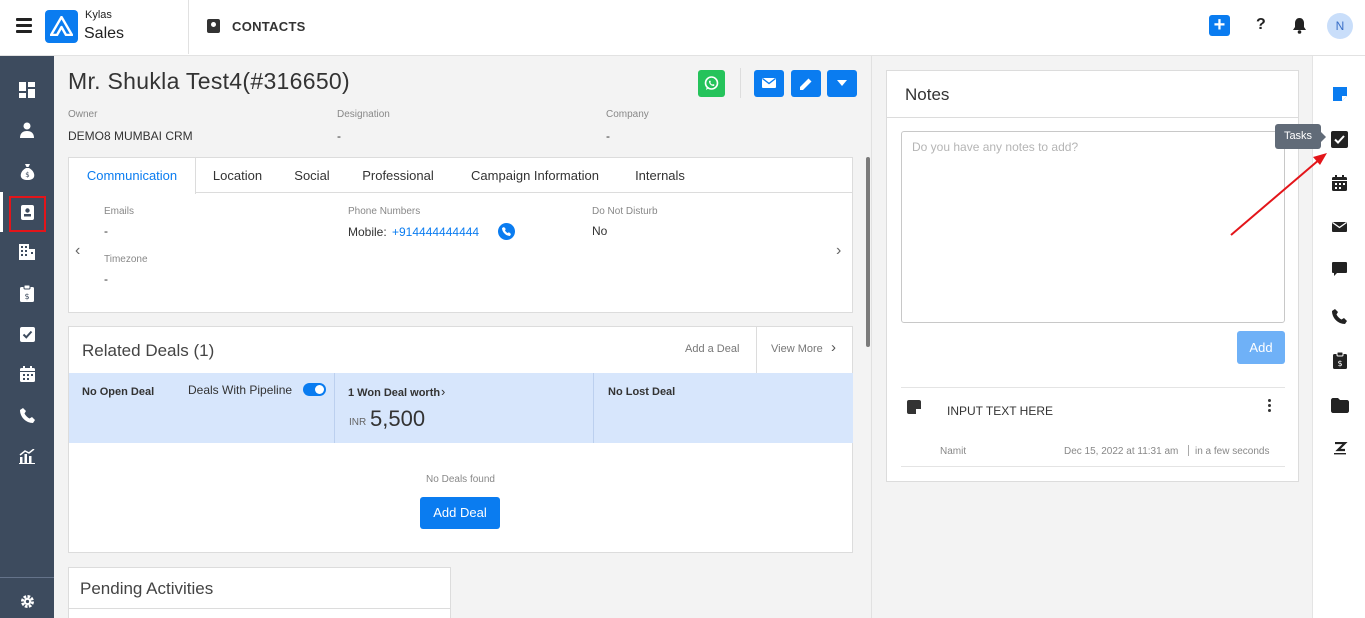  What do you see at coordinates (868, 252) in the screenshot?
I see `main-scrollbar` at bounding box center [868, 252].